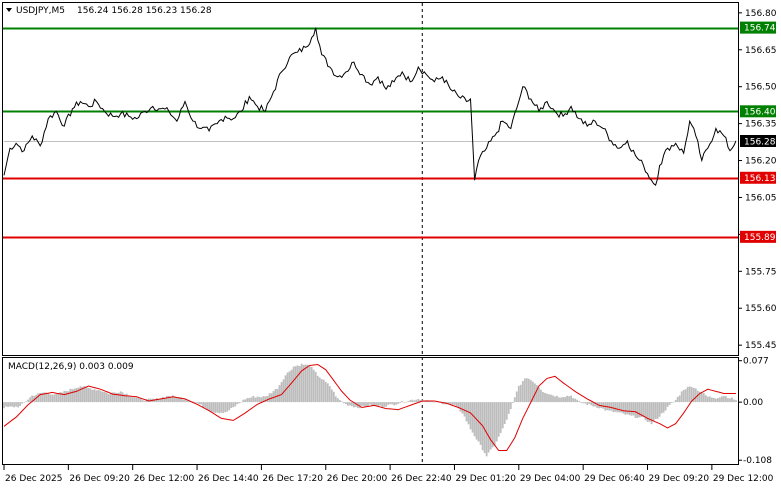 This screenshot has width=781, height=489. Describe the element at coordinates (71, 367) in the screenshot. I see `macd-title: MACD(12,26,9) 0.003 0.009` at that location.